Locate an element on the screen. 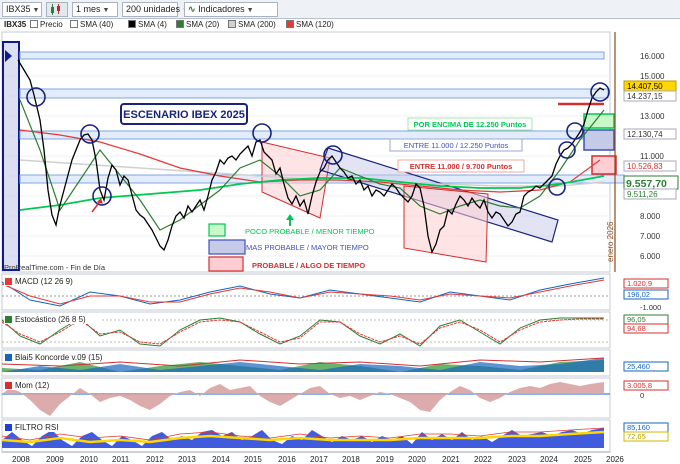 This screenshot has width=680, height=464. zone-2008 is located at coordinates (11, 156).